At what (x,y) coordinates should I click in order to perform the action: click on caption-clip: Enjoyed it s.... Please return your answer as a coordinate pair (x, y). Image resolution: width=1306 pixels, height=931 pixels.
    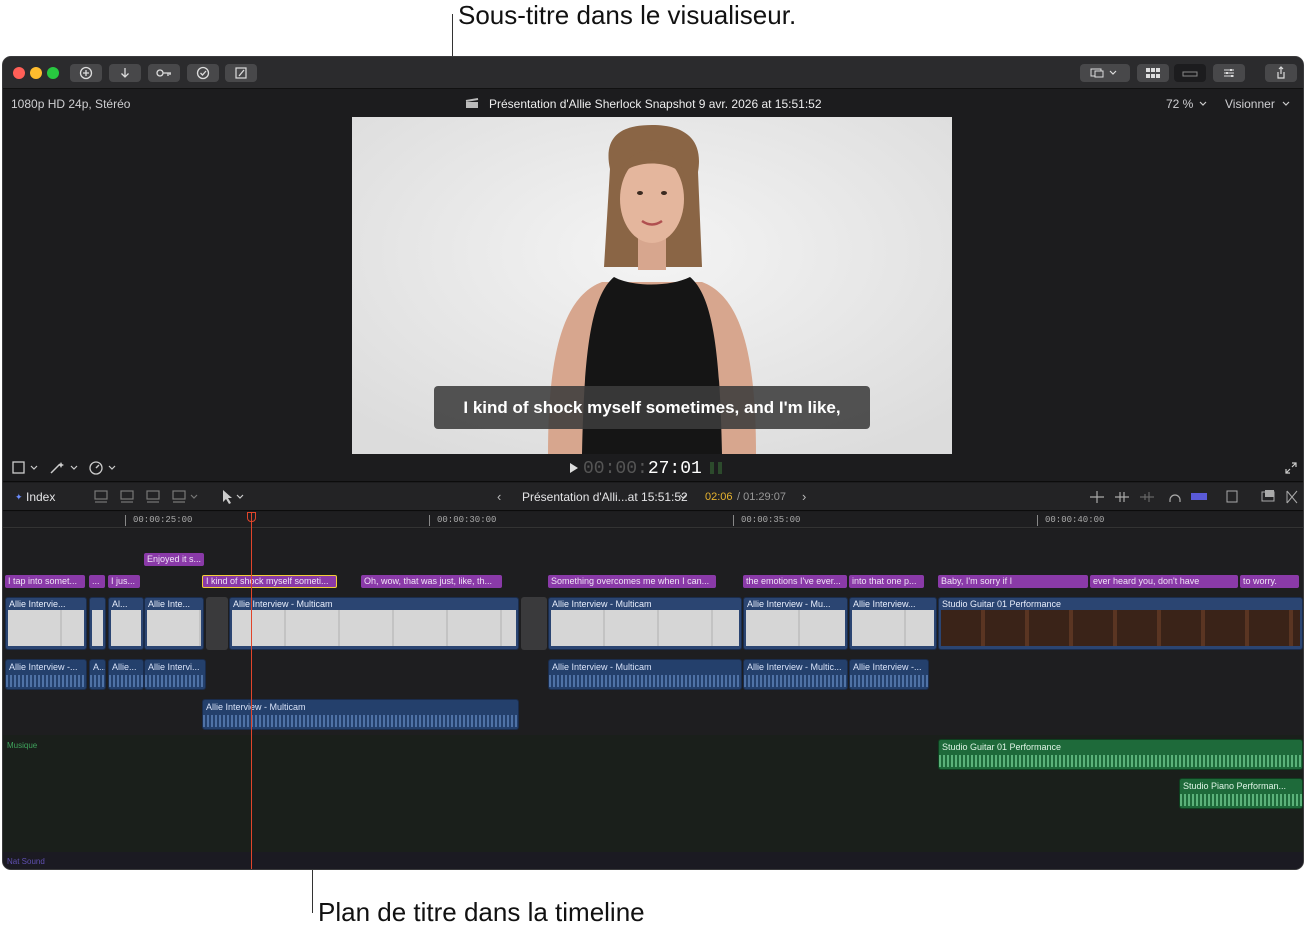
    Looking at the image, I should click on (174, 559).